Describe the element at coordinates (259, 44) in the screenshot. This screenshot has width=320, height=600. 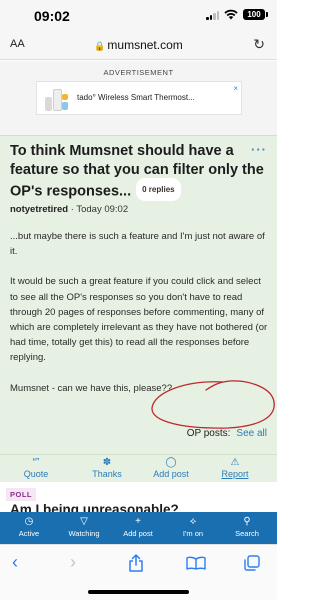
I see `reload-icon: ↻` at that location.